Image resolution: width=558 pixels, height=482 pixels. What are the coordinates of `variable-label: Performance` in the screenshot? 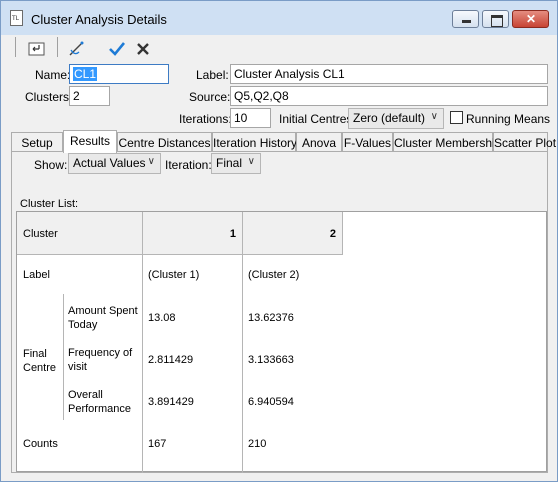 It's located at (99, 409).